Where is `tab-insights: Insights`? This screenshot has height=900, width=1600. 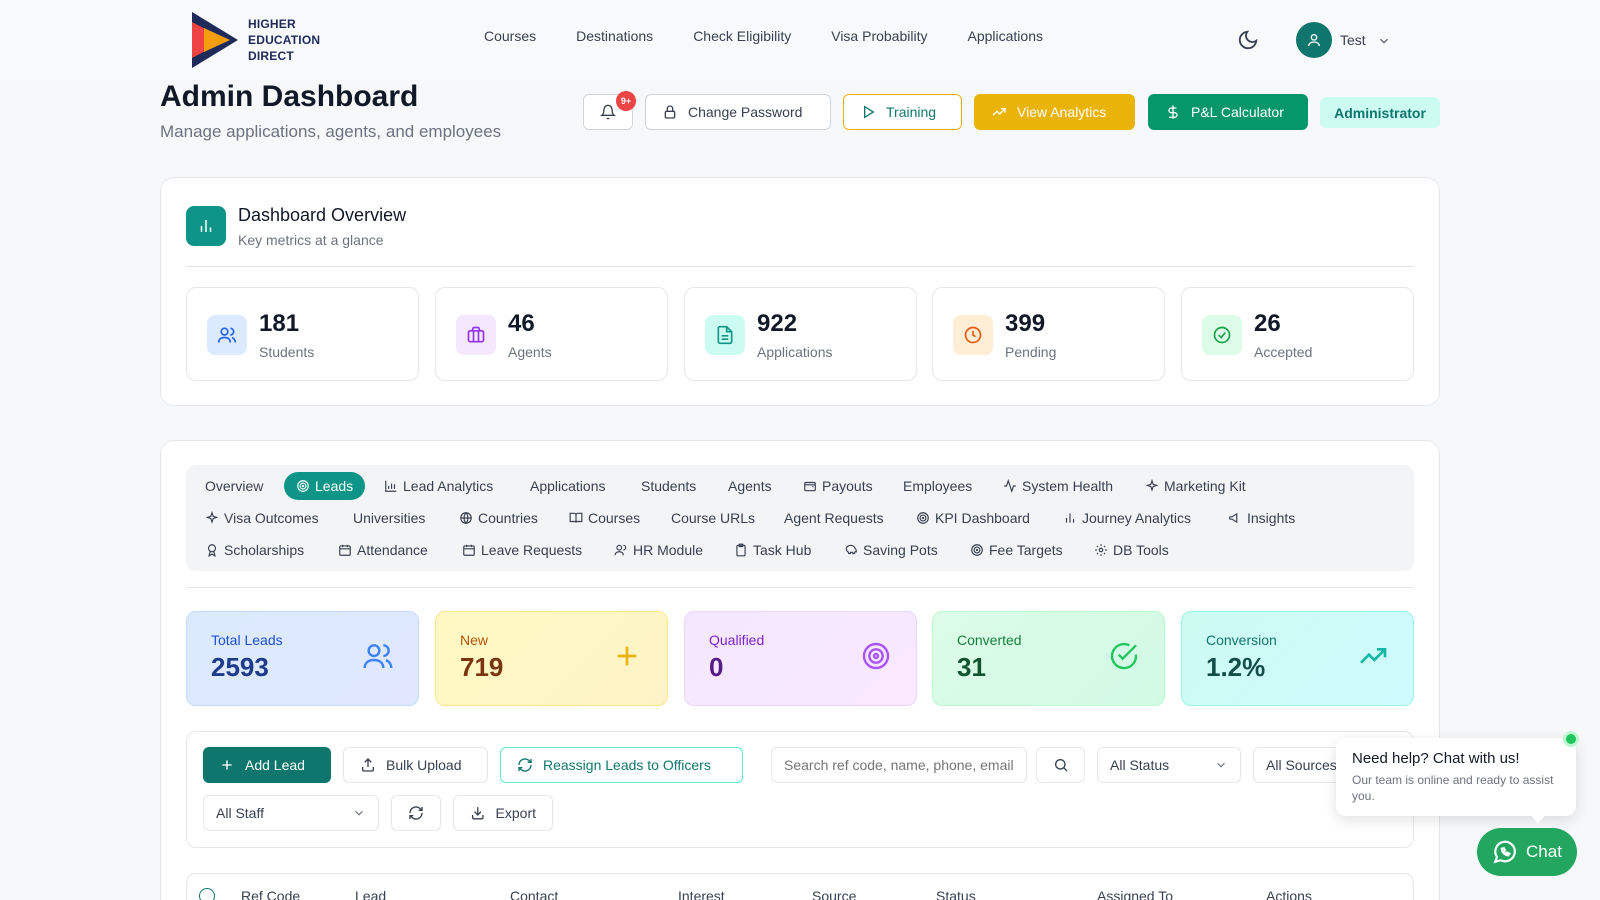
tab-insights: Insights is located at coordinates (1261, 518).